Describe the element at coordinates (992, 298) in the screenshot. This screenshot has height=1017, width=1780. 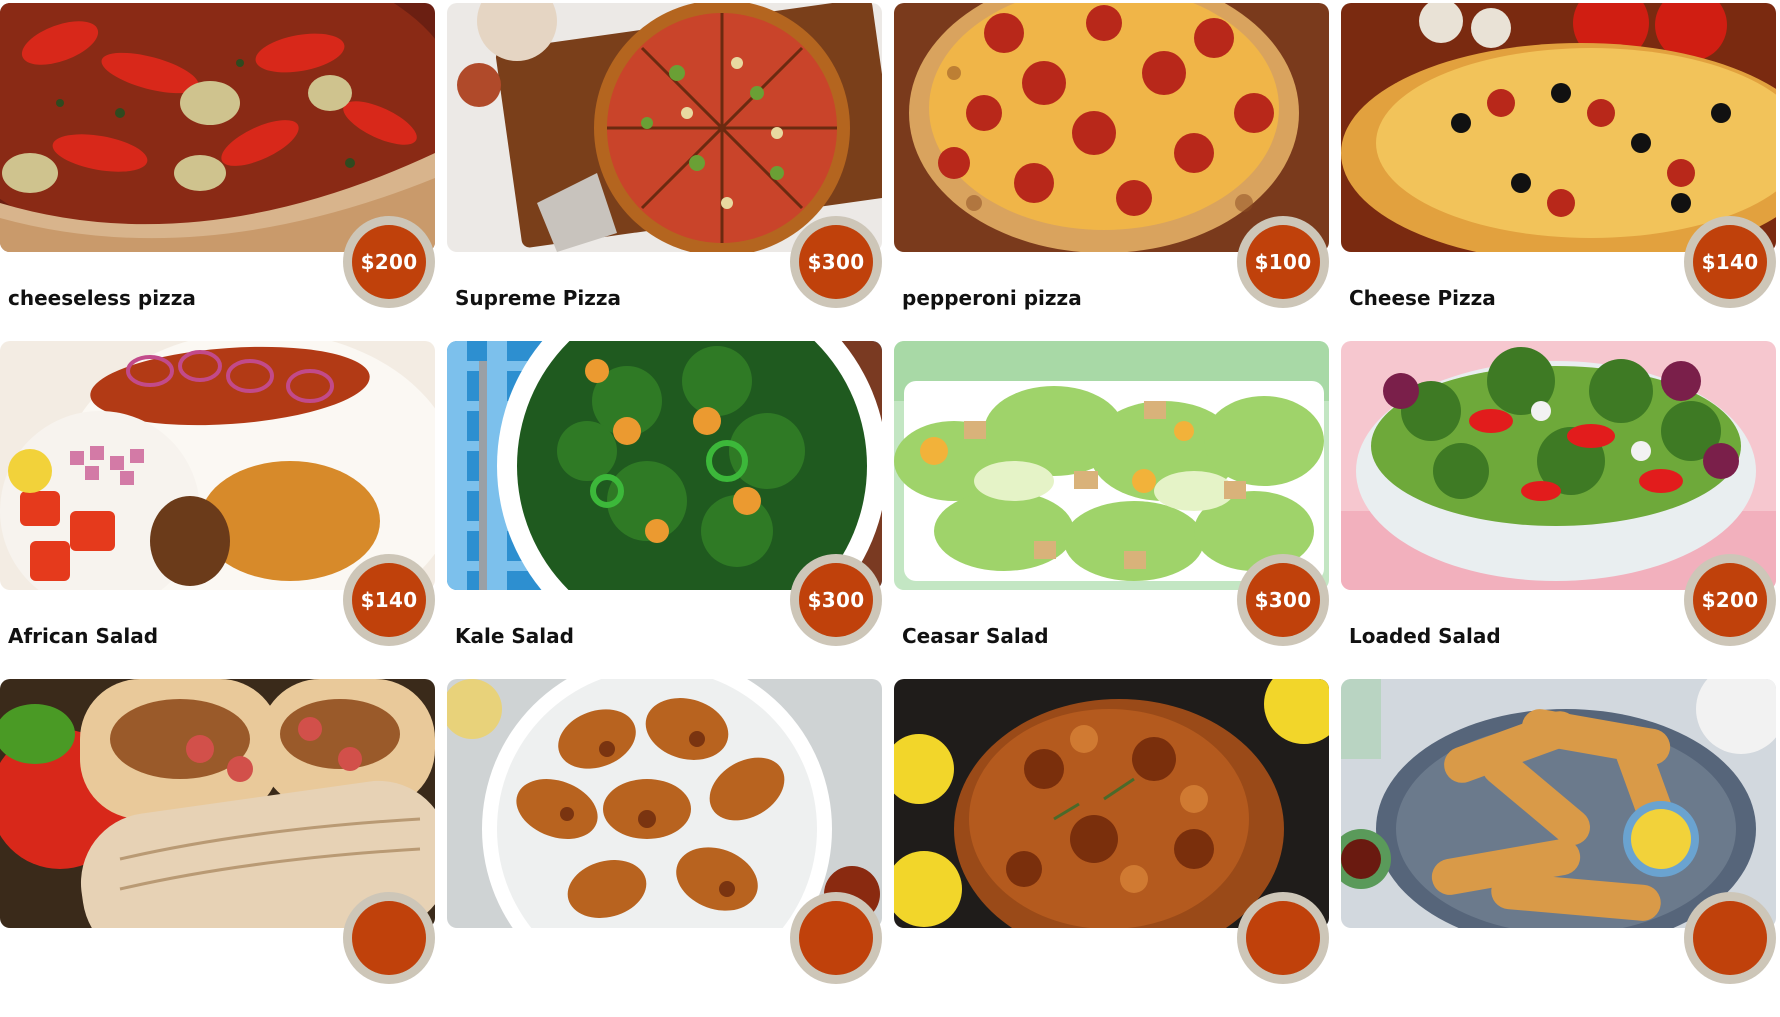
I see `item-name: pepperoni pizza` at that location.